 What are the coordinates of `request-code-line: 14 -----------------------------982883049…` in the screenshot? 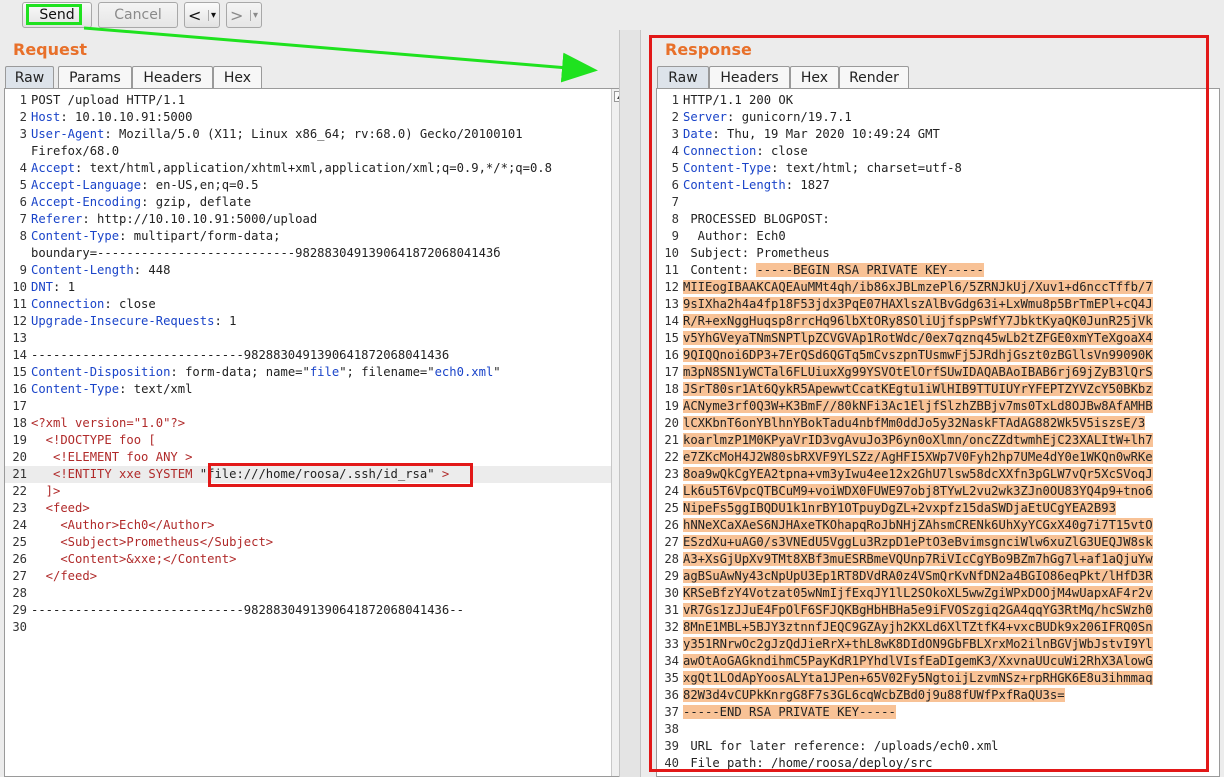 It's located at (308, 355).